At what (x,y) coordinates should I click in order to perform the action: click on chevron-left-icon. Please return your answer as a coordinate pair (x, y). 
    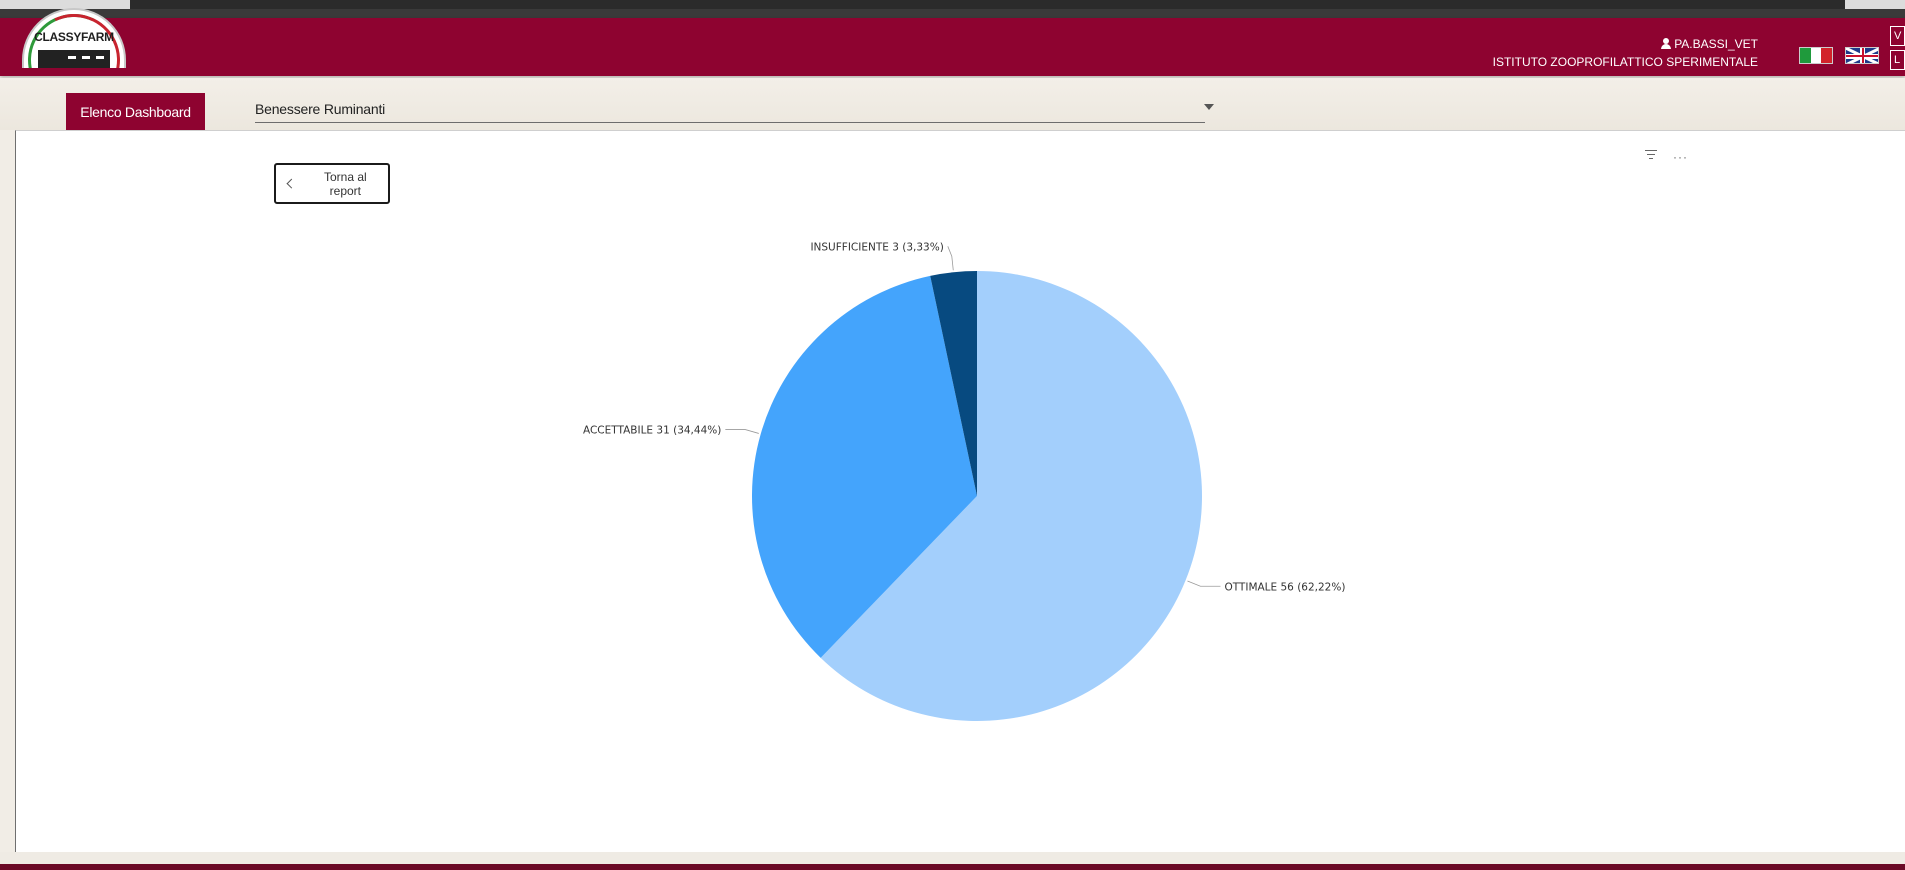
    Looking at the image, I should click on (291, 183).